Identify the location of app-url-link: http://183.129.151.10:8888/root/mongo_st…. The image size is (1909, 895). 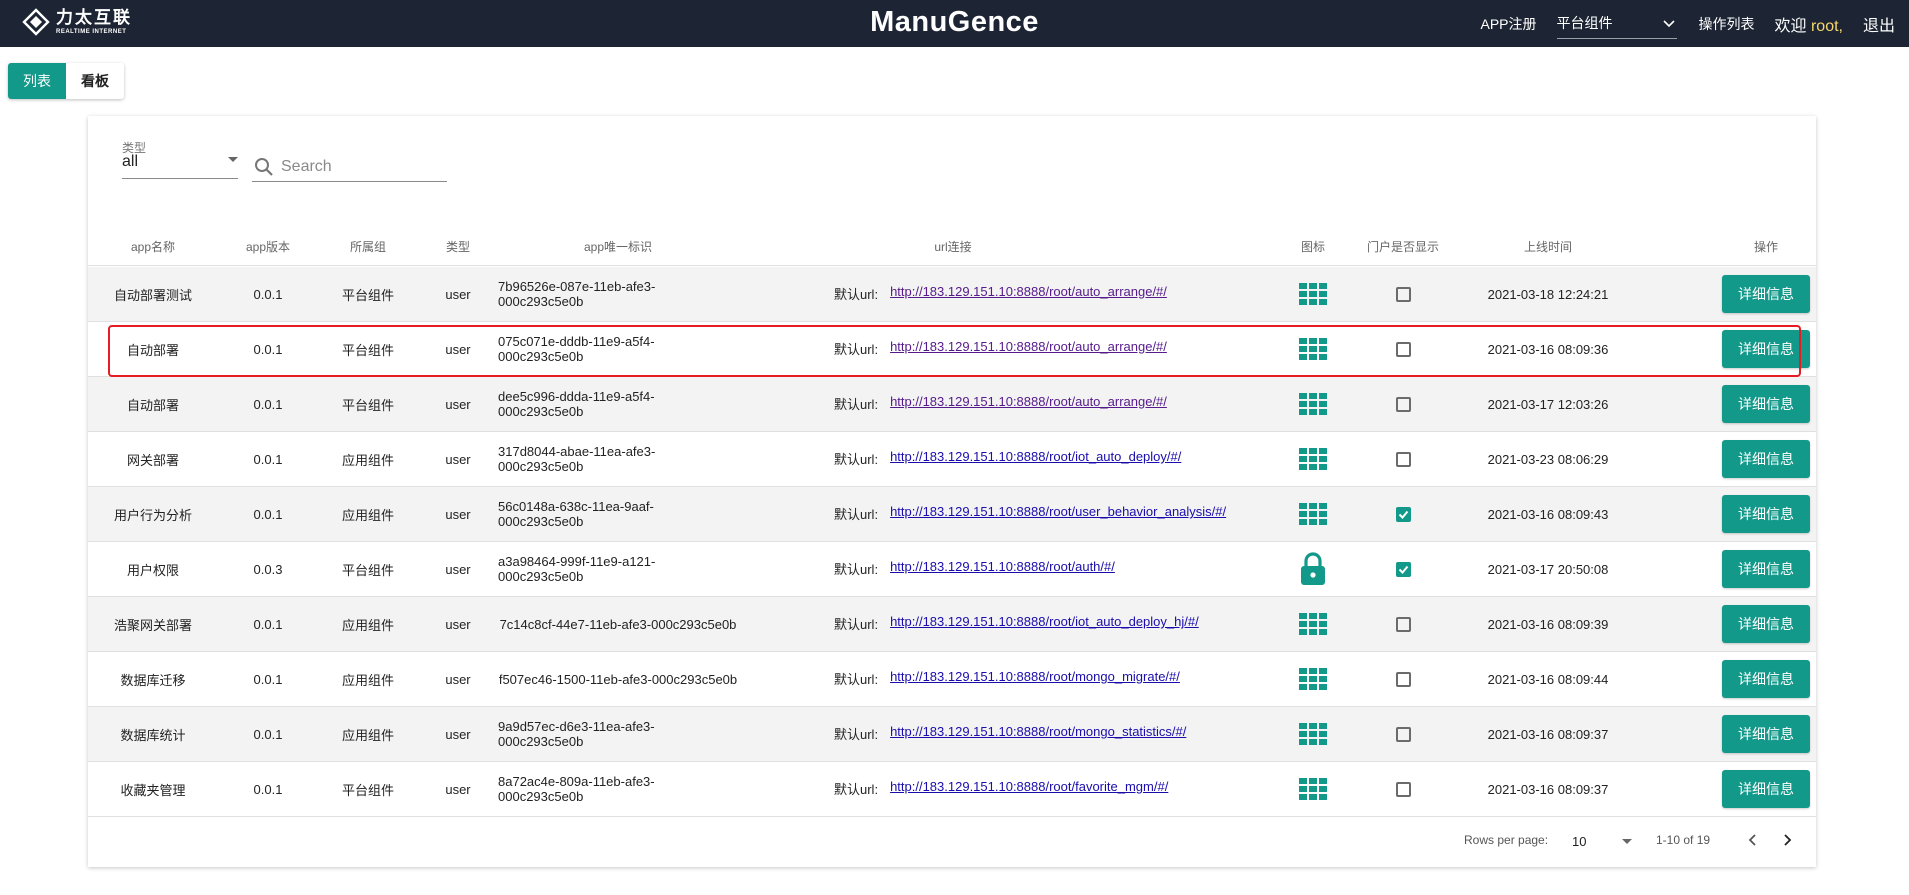
(1038, 731).